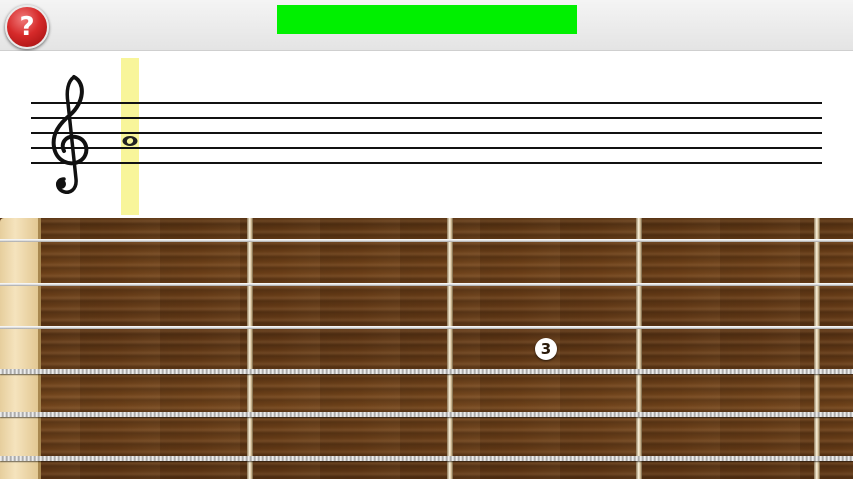 The width and height of the screenshot is (853, 479). Describe the element at coordinates (546, 349) in the screenshot. I see `finger-position-marker: 3` at that location.